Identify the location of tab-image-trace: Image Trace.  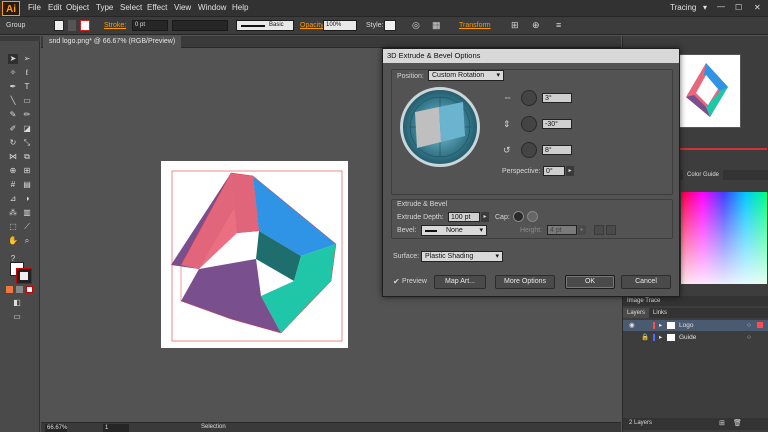
(643, 301).